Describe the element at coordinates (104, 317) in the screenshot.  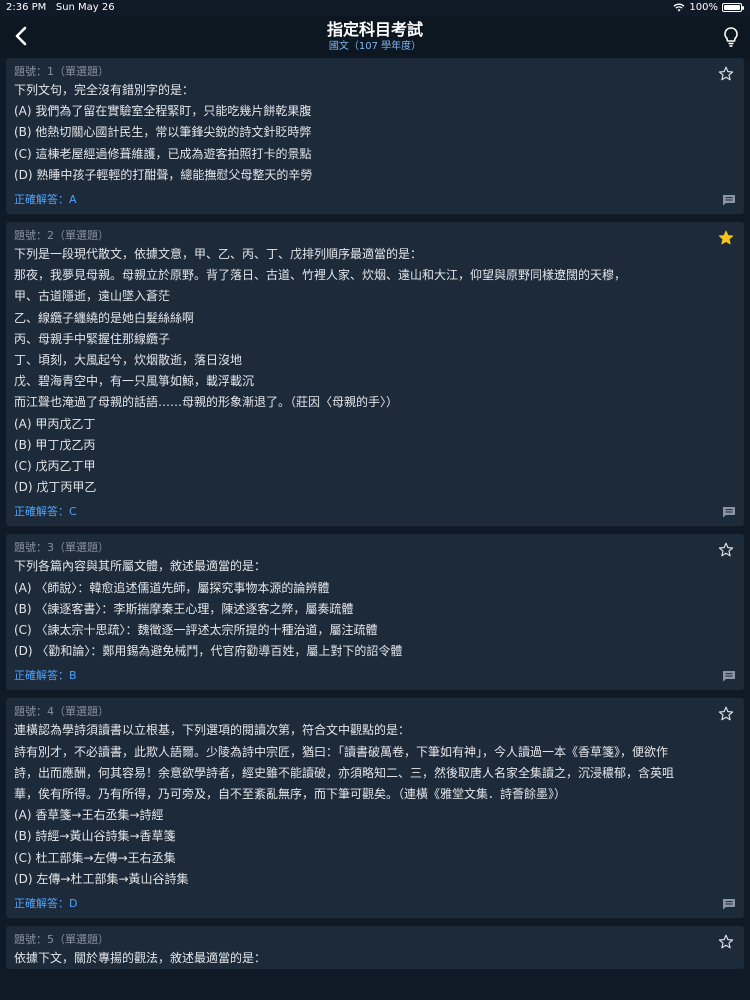
I see `question-text-line: 乙、線纜子纏繞的是她白髮絲絲啊` at that location.